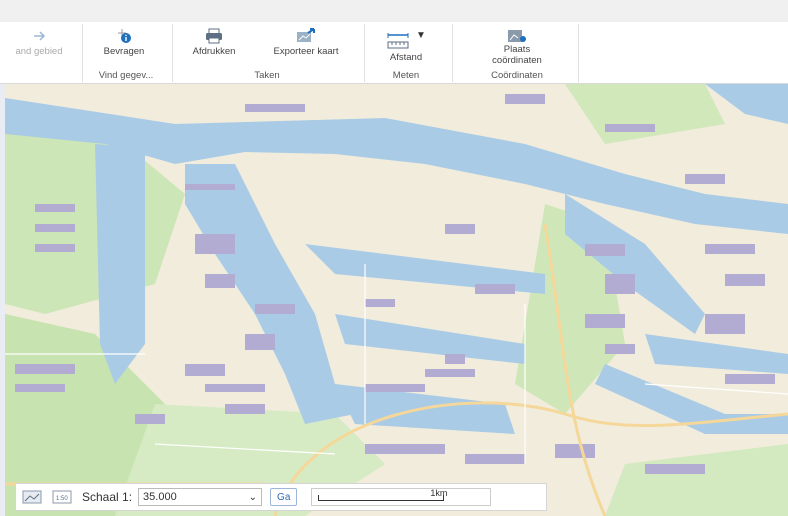 This screenshot has height=516, width=788. Describe the element at coordinates (306, 35) in the screenshot. I see `export-map-icon` at that location.